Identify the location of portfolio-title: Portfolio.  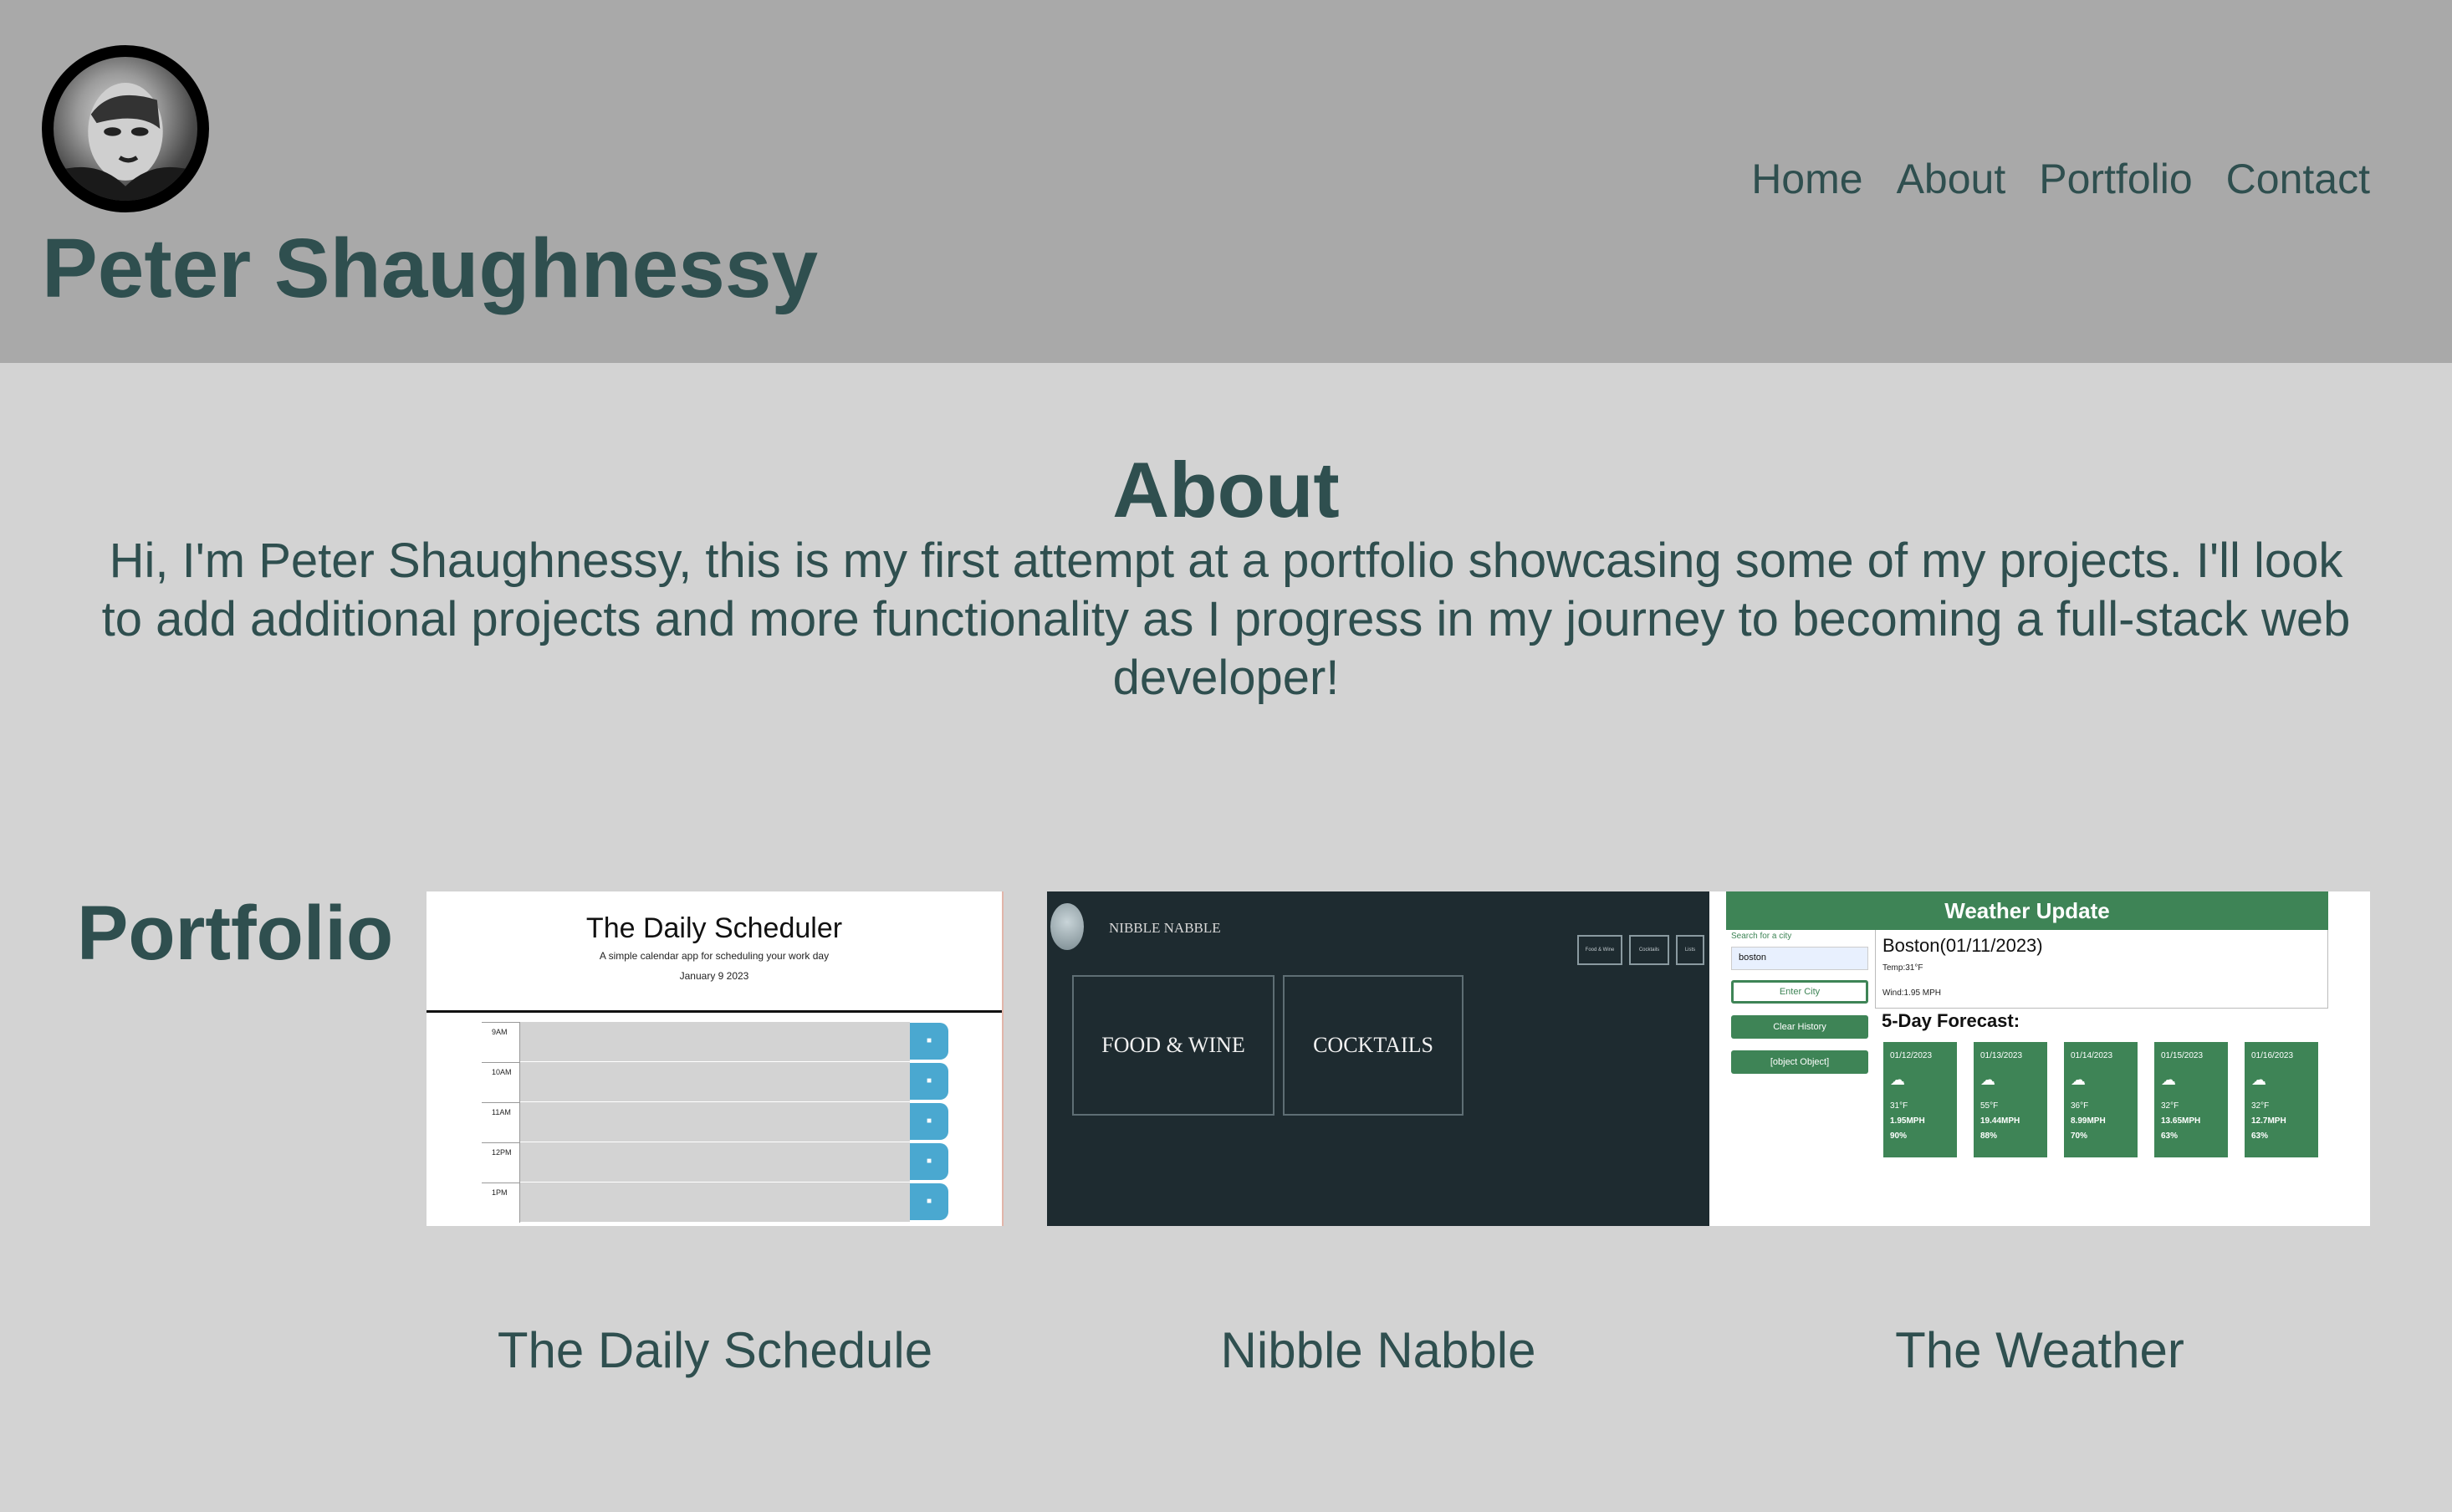
(236, 933).